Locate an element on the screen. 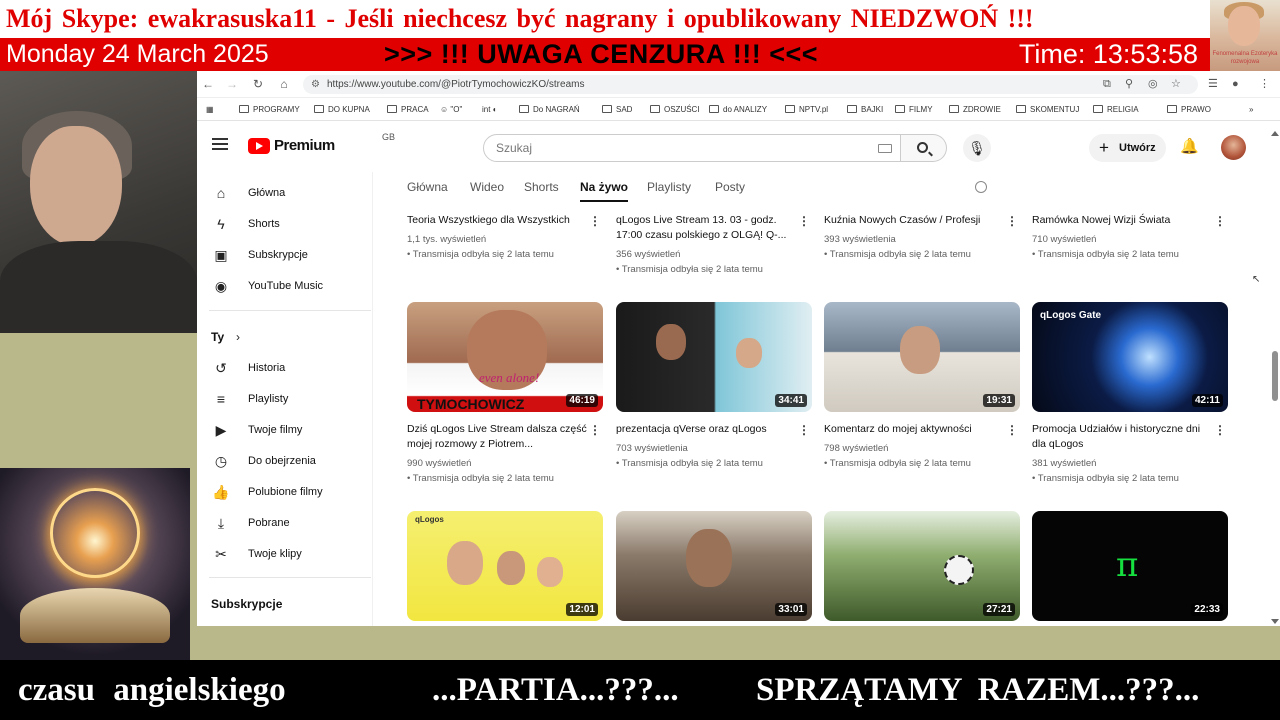 This screenshot has height=720, width=1280. apps-icon: ▦ is located at coordinates (210, 110).